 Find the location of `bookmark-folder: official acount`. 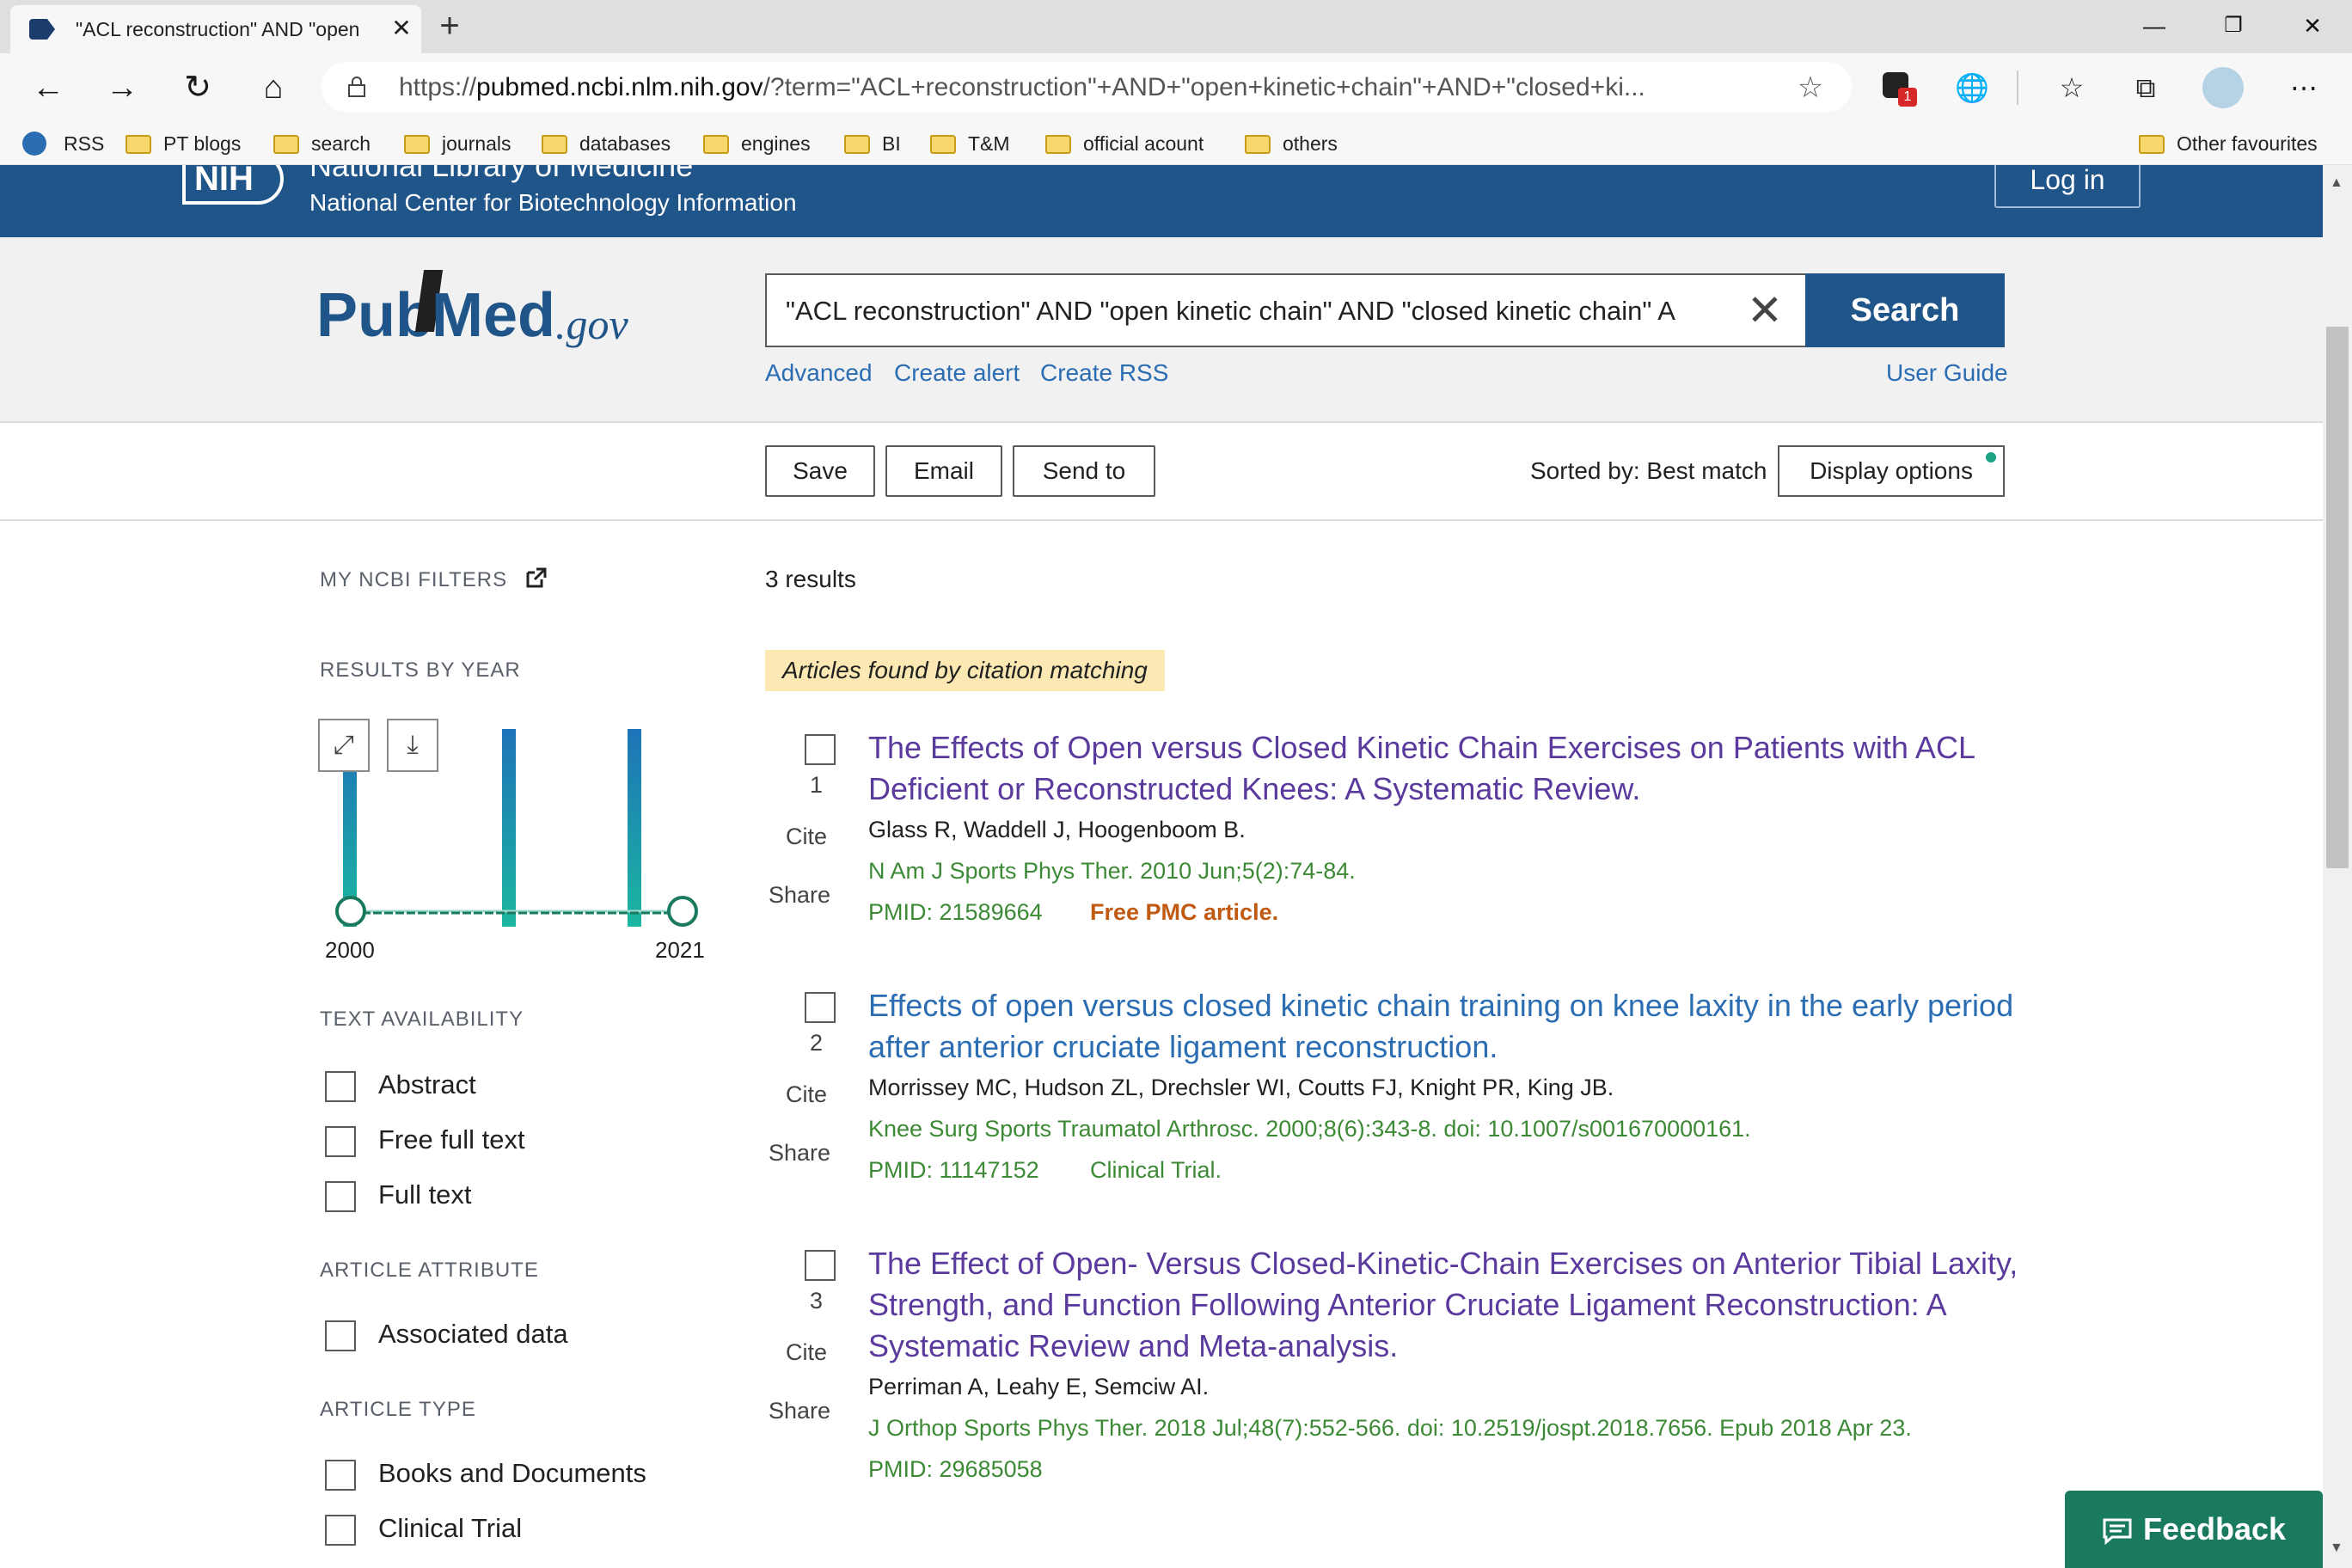

bookmark-folder: official acount is located at coordinates (1124, 143).